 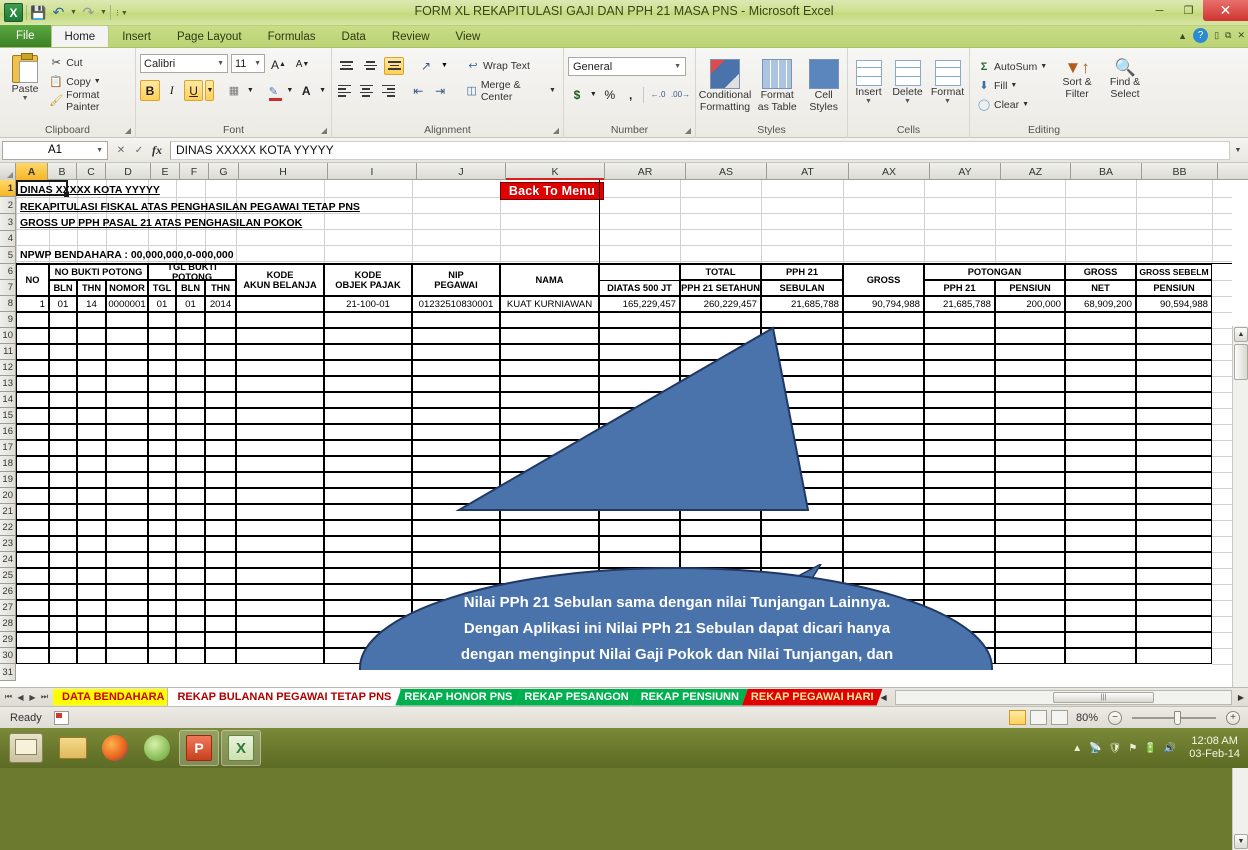 I want to click on font-color-button: A, so click(x=306, y=90).